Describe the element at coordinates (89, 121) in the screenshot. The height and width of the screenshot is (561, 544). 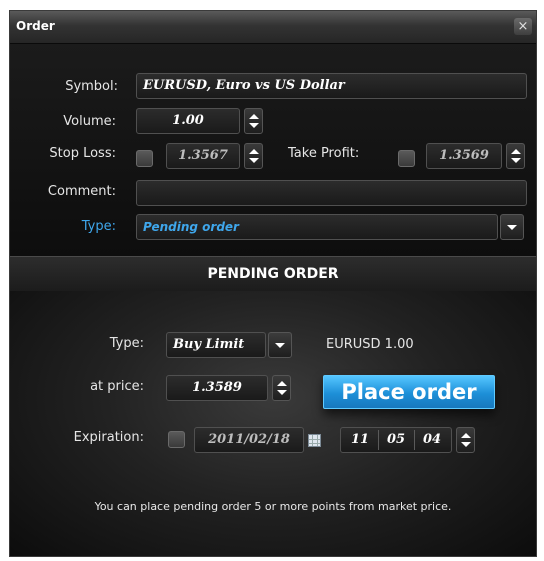
I see `volume-label: Volume:` at that location.